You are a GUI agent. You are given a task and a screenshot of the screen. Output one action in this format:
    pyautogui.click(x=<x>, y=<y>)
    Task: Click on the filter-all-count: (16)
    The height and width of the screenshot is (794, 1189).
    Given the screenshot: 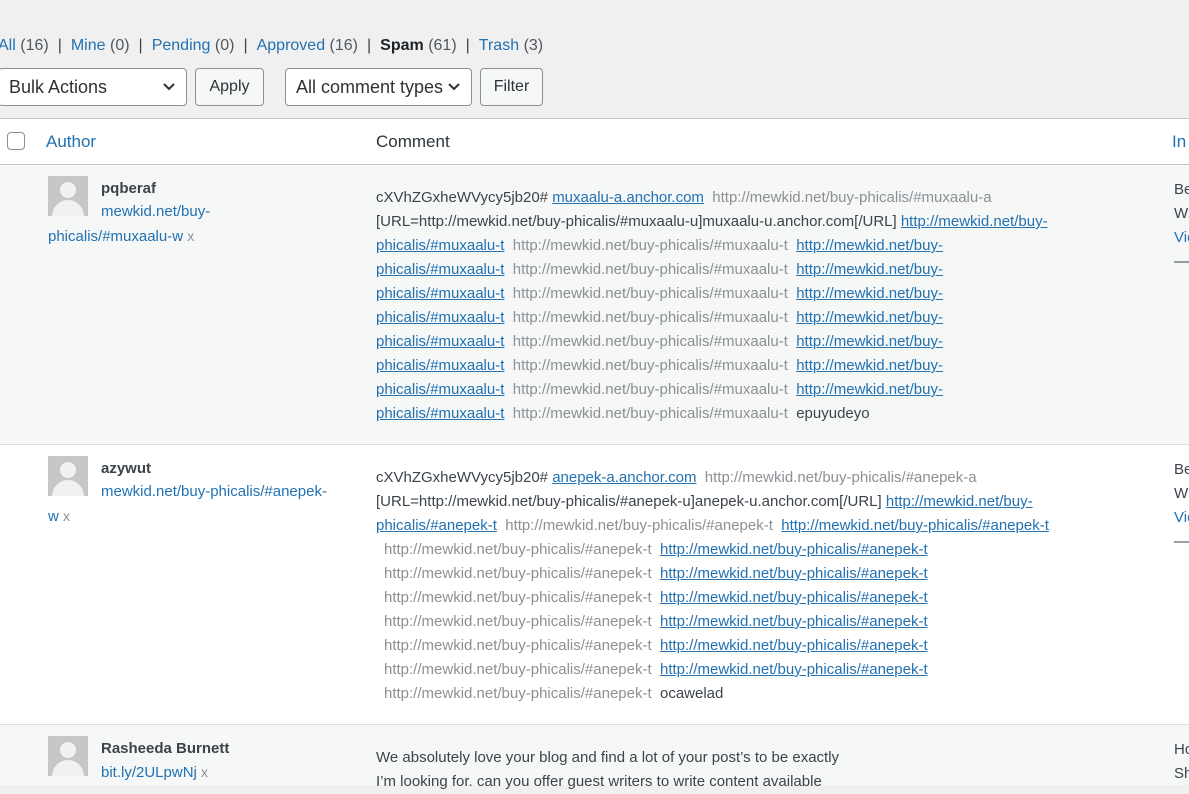 What is the action you would take?
    pyautogui.click(x=34, y=45)
    